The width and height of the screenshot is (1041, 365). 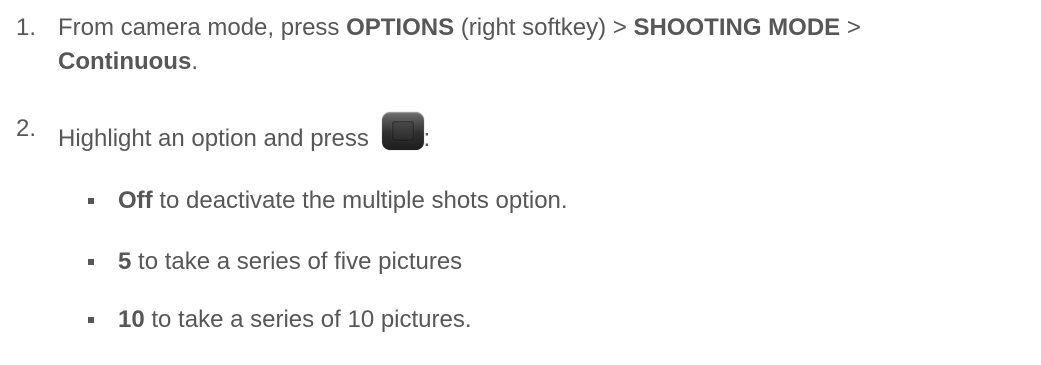 I want to click on option-description: to deactivate the multiple shots option., so click(x=360, y=200).